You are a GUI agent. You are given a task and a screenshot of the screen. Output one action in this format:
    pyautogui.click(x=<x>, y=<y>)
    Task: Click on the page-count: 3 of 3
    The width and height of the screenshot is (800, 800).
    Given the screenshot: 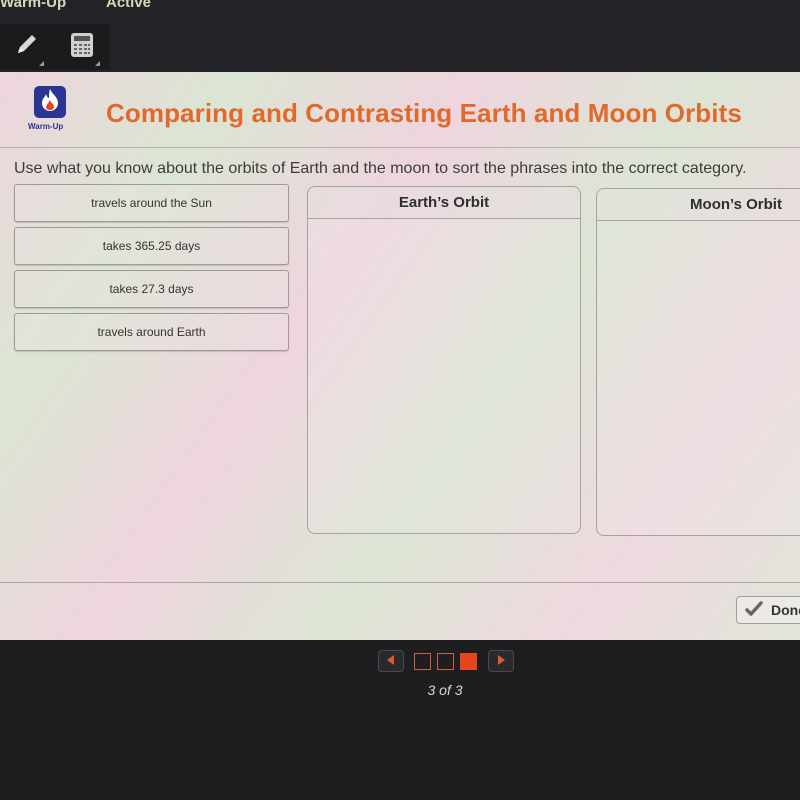 What is the action you would take?
    pyautogui.click(x=445, y=690)
    